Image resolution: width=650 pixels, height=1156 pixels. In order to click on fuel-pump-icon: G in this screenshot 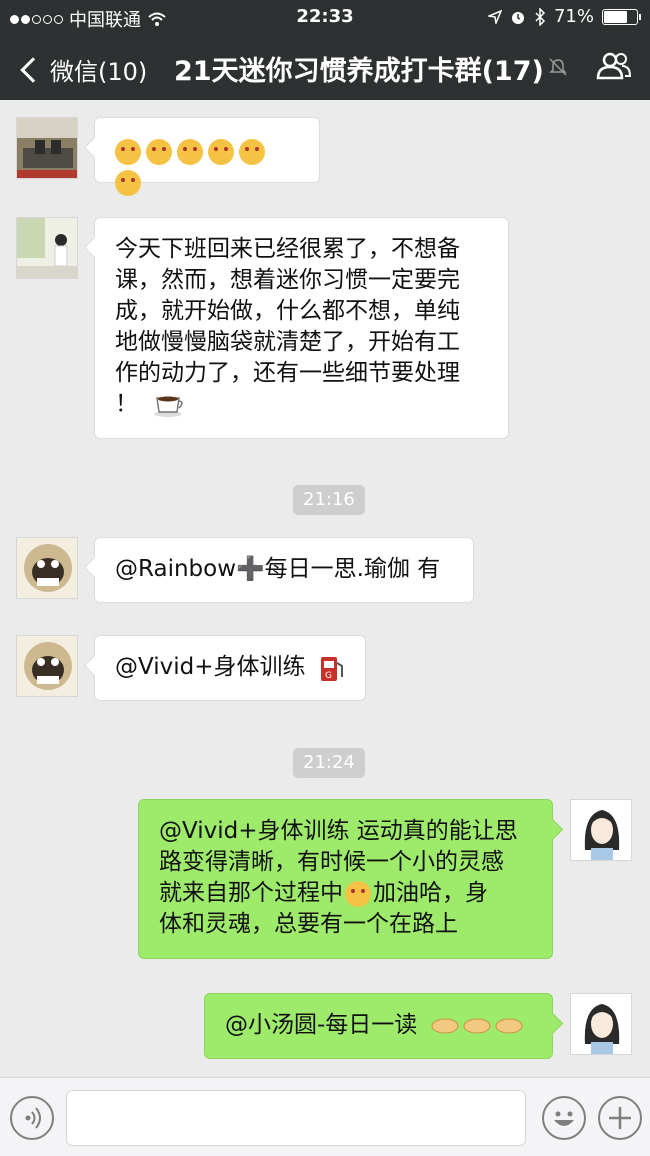, I will do `click(331, 668)`.